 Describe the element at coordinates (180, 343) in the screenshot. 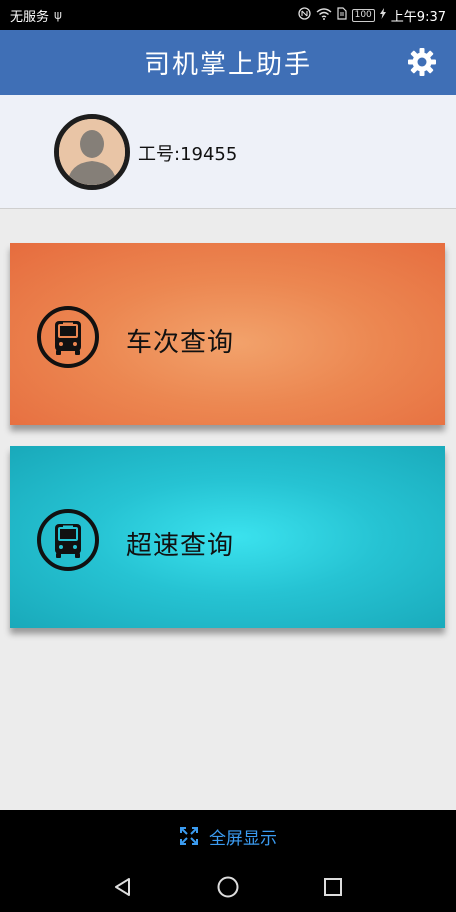

I see `train-query-label: 车次查询` at that location.